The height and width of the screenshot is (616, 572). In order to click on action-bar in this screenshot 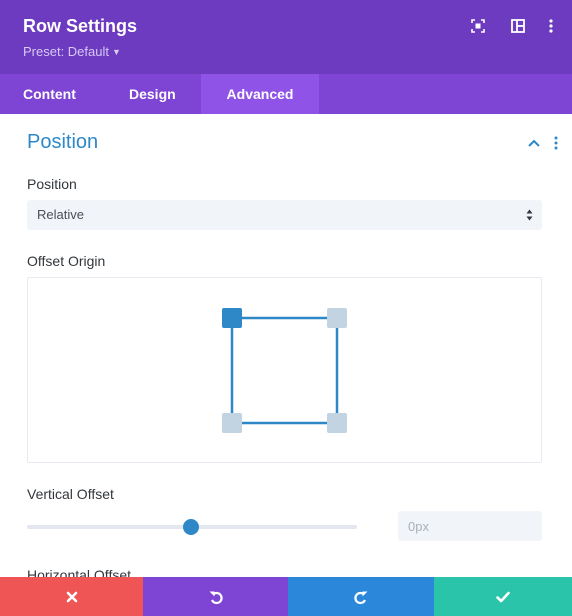, I will do `click(286, 596)`.